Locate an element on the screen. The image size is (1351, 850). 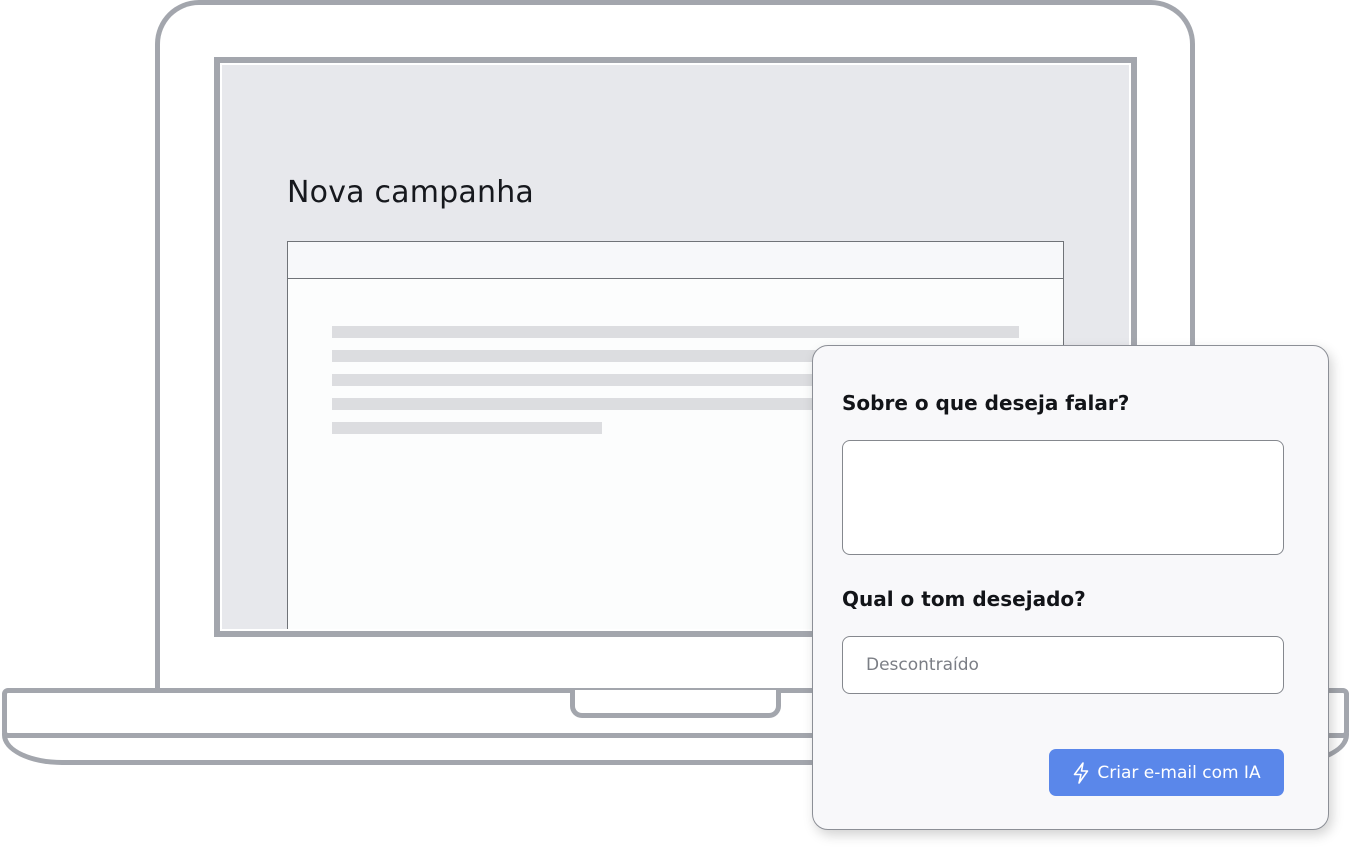
laptop-trackpad-notch is located at coordinates (675, 704).